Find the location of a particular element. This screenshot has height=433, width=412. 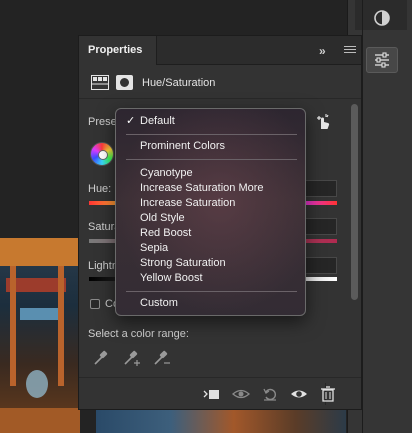

eyedropper-button is located at coordinates (101, 358).